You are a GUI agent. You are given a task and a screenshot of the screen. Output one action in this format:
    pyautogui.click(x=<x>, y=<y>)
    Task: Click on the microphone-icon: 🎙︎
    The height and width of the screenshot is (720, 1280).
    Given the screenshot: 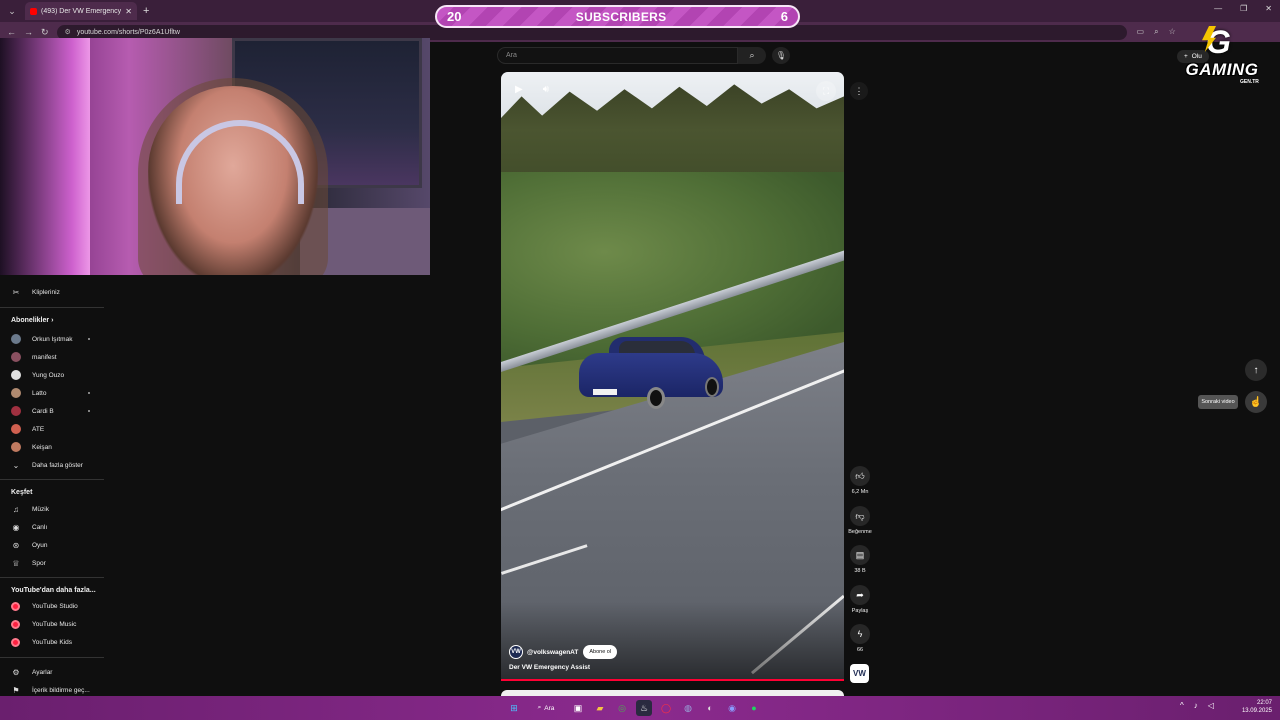 What is the action you would take?
    pyautogui.click(x=781, y=55)
    